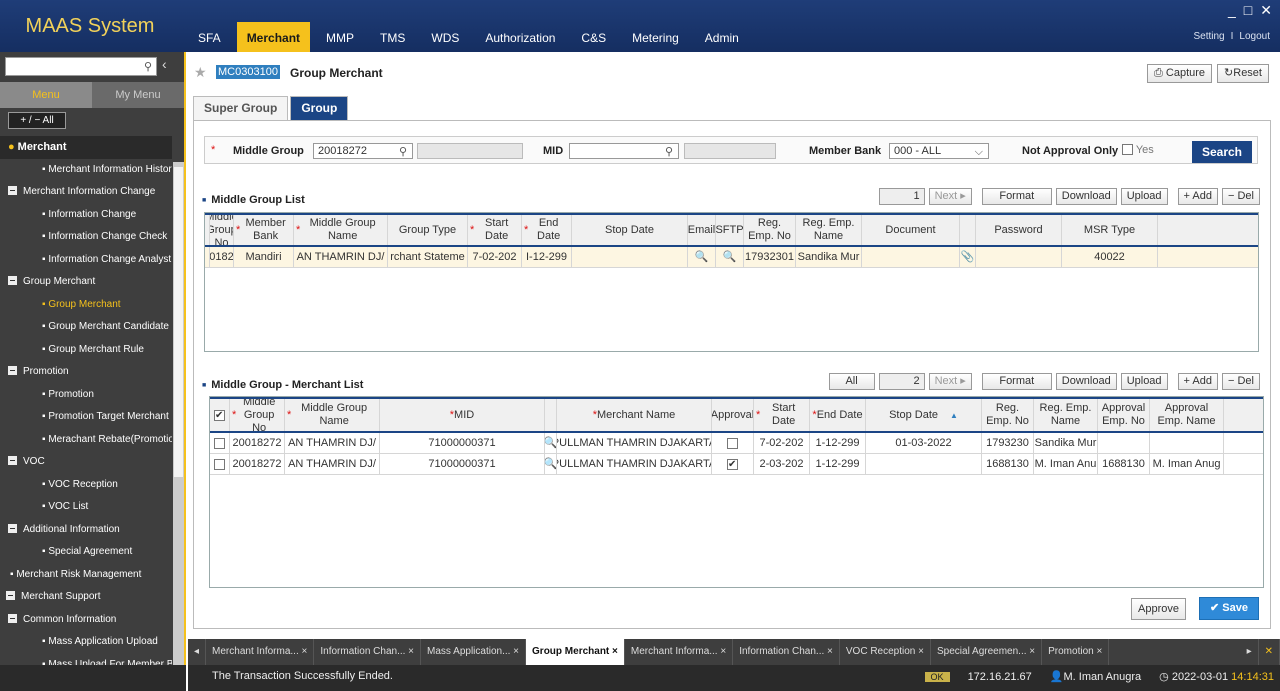 Image resolution: width=1280 pixels, height=691 pixels. Describe the element at coordinates (368, 652) in the screenshot. I see `open-tab: Information Chan... ×` at that location.